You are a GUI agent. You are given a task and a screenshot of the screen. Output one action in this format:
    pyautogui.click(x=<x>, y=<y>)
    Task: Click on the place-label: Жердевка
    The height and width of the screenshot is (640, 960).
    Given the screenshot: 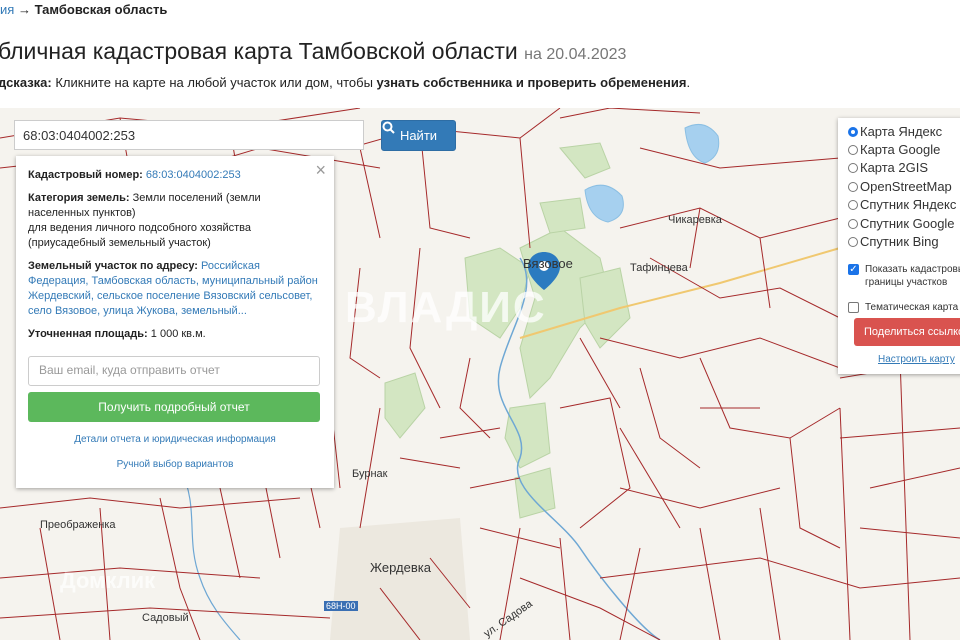 What is the action you would take?
    pyautogui.click(x=400, y=567)
    